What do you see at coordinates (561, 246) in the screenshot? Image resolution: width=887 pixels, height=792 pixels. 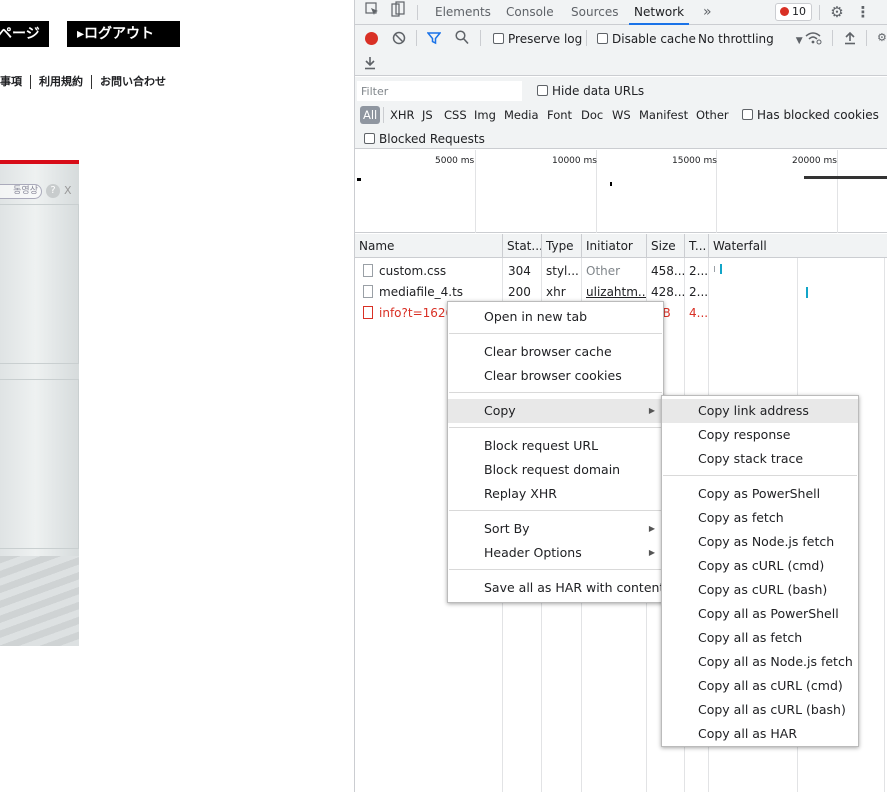 I see `column-type: Type` at bounding box center [561, 246].